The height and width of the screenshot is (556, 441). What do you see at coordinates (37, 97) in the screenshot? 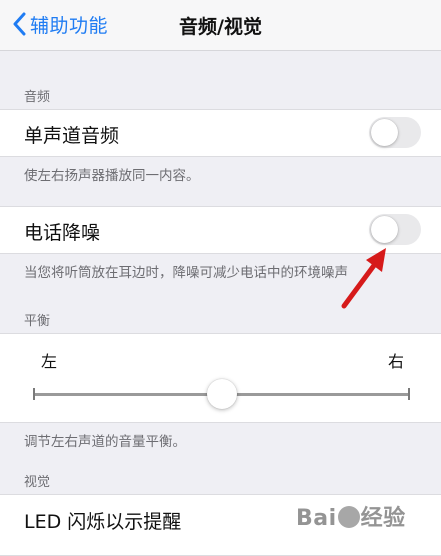
I see `section-header-audio: 音频` at bounding box center [37, 97].